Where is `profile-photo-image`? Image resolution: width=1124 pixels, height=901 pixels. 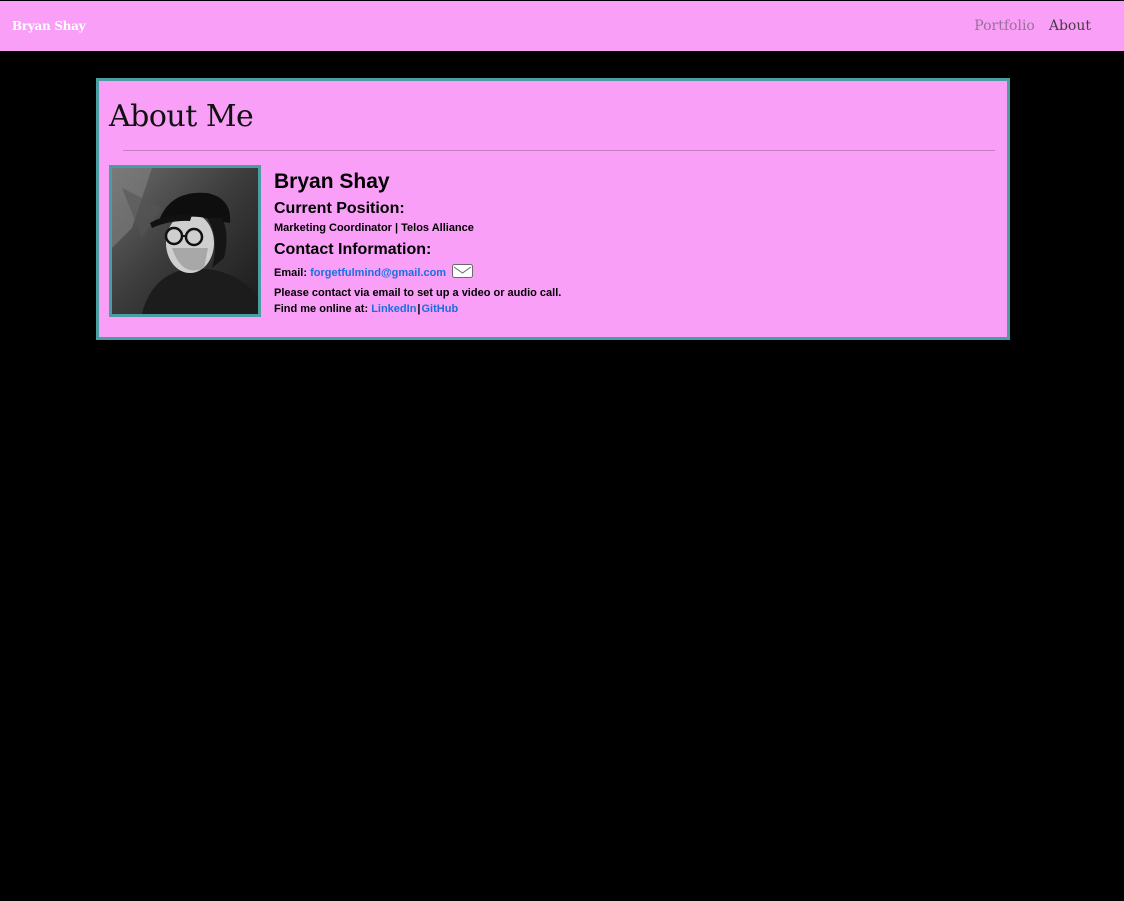 profile-photo-image is located at coordinates (185, 241).